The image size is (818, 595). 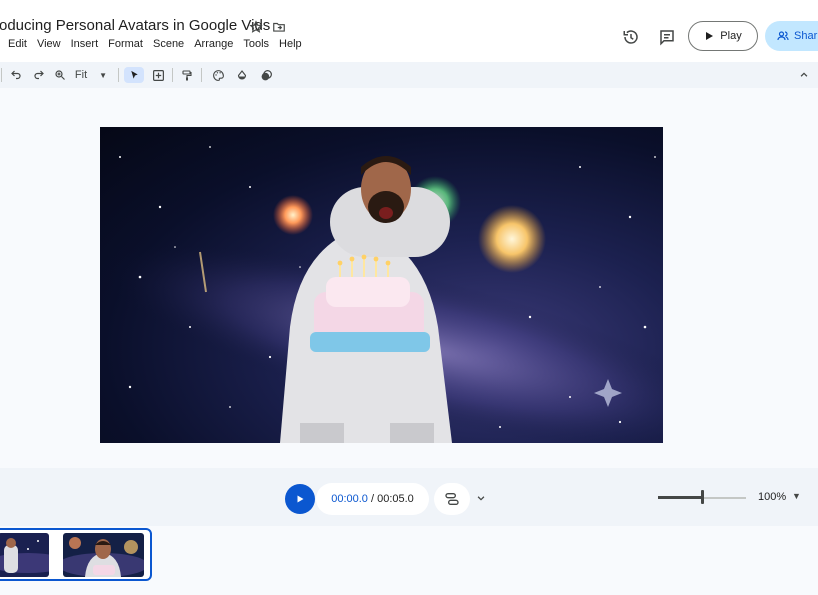 I want to click on effects-icon, so click(x=266, y=75).